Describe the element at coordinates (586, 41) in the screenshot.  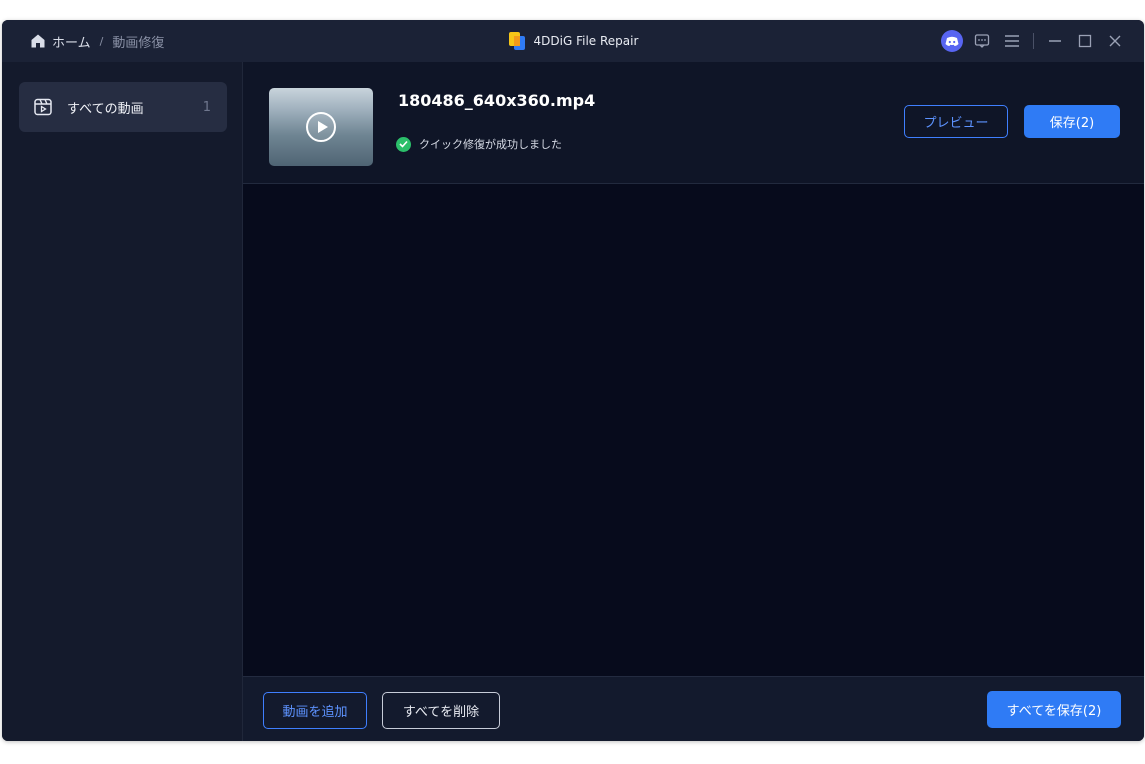
I see `app-title: 4DDiG File Repair` at that location.